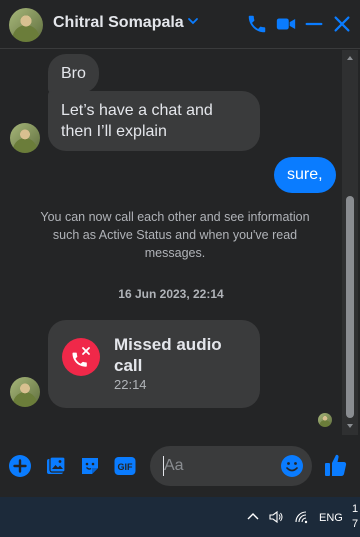 The image size is (360, 537). Describe the element at coordinates (292, 466) in the screenshot. I see `emoji-icon` at that location.